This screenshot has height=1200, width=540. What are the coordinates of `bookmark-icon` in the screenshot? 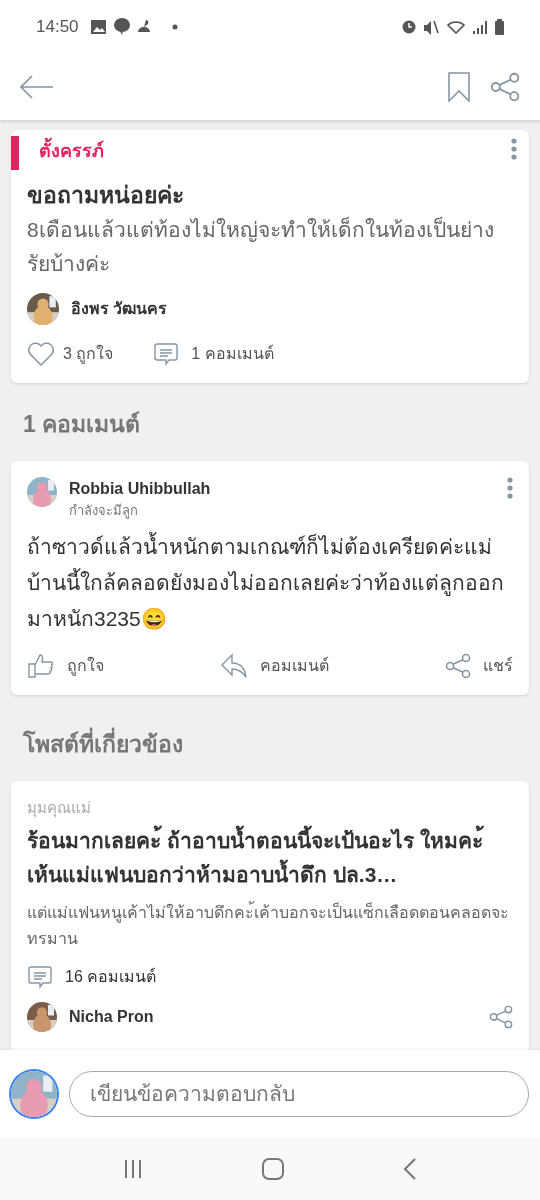 It's located at (459, 87).